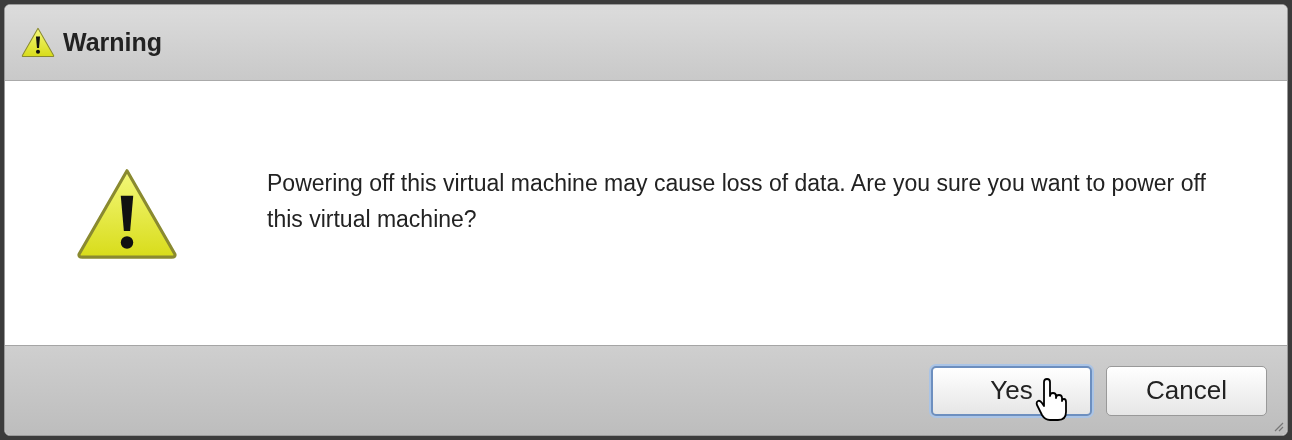 Image resolution: width=1292 pixels, height=440 pixels. What do you see at coordinates (1279, 427) in the screenshot?
I see `resize-grip-icon` at bounding box center [1279, 427].